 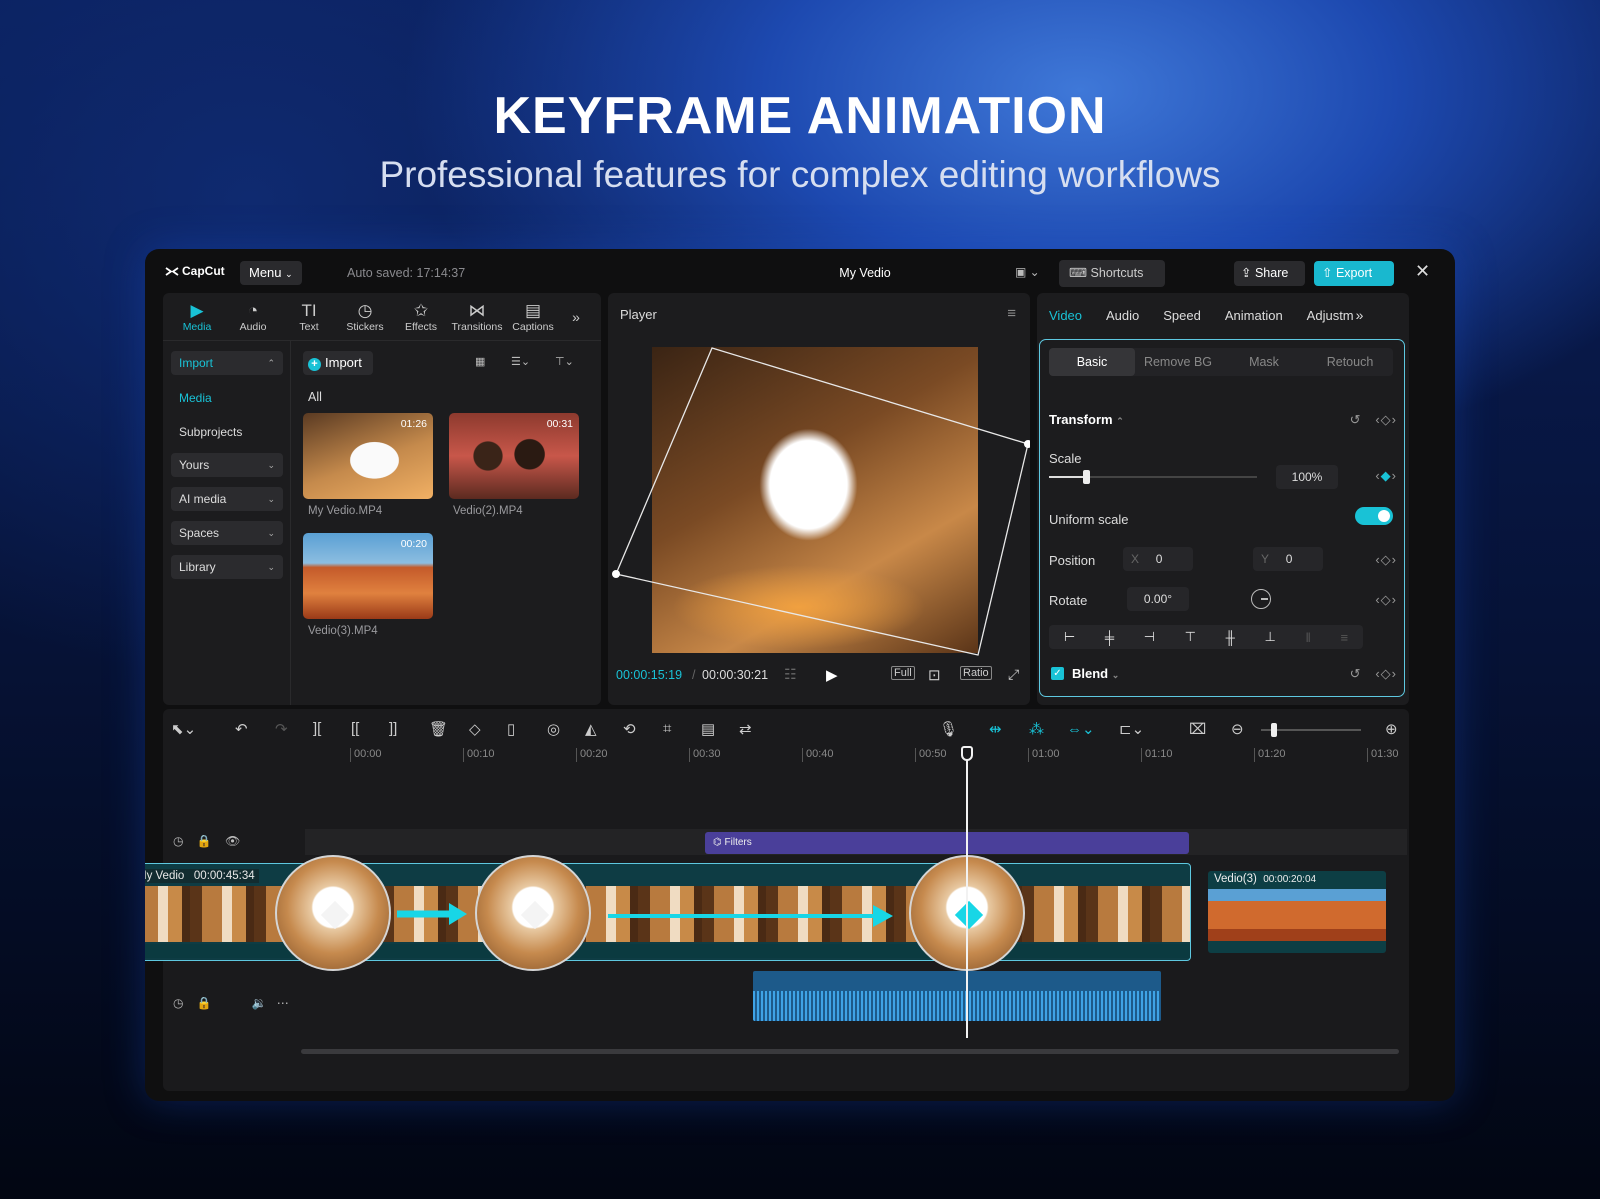 I want to click on volume-icon: 🔉, so click(x=259, y=1003).